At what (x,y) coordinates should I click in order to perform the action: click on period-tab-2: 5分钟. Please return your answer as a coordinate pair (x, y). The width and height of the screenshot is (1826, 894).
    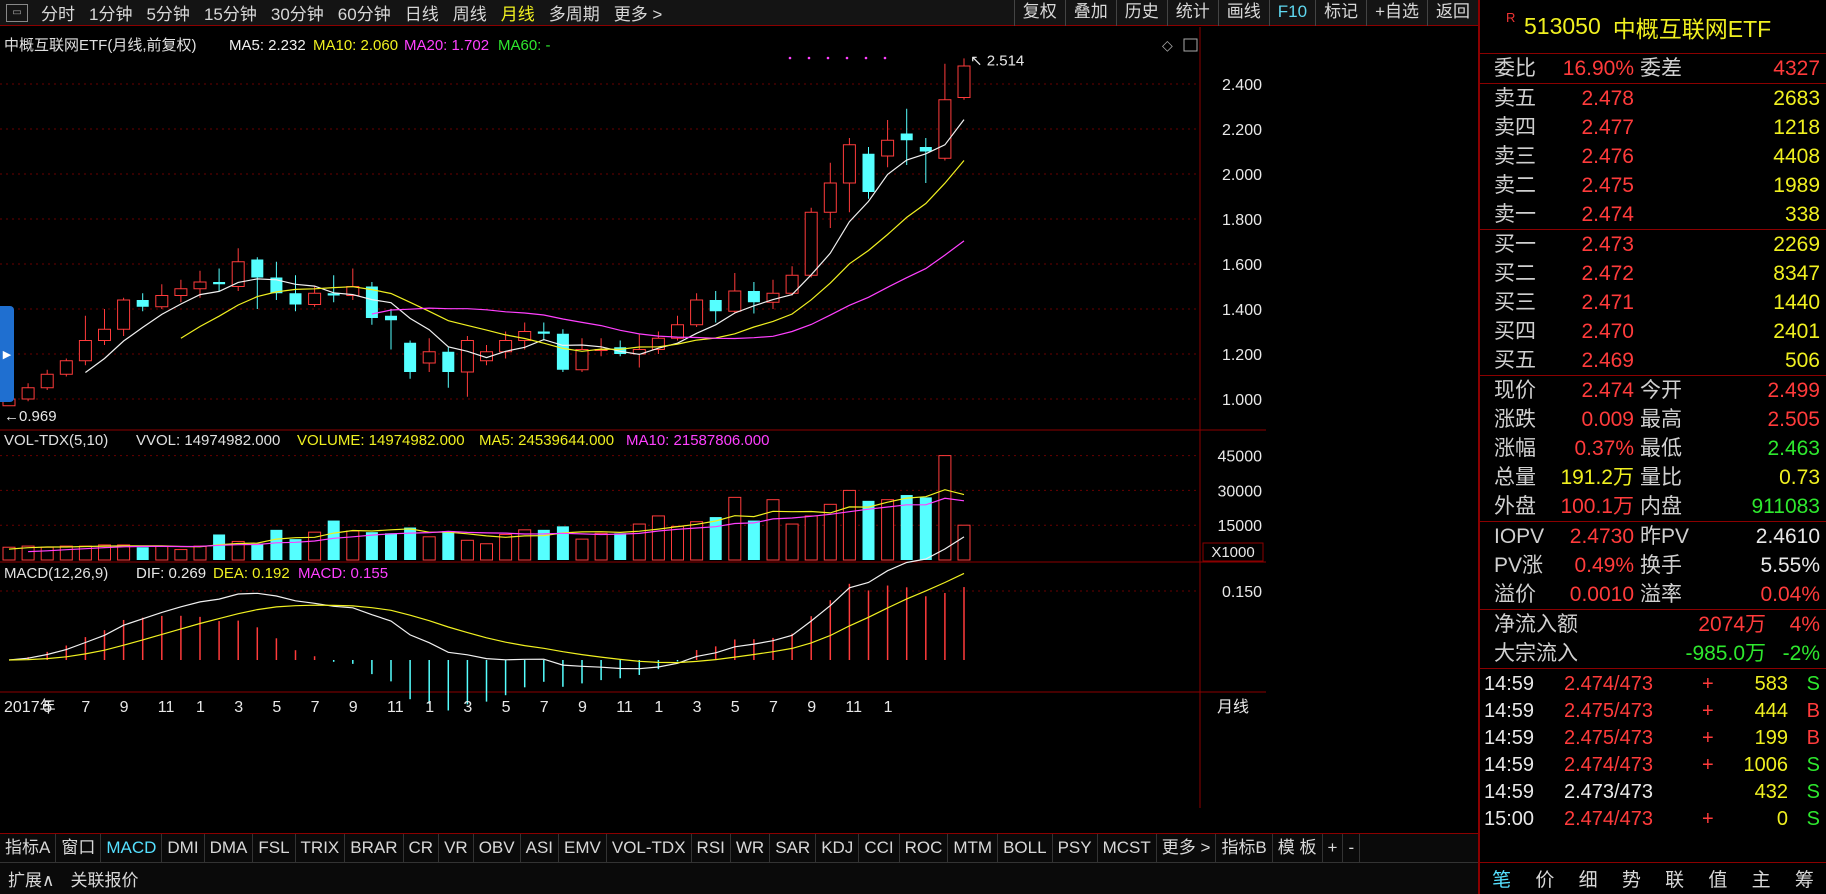
    Looking at the image, I should click on (167, 12).